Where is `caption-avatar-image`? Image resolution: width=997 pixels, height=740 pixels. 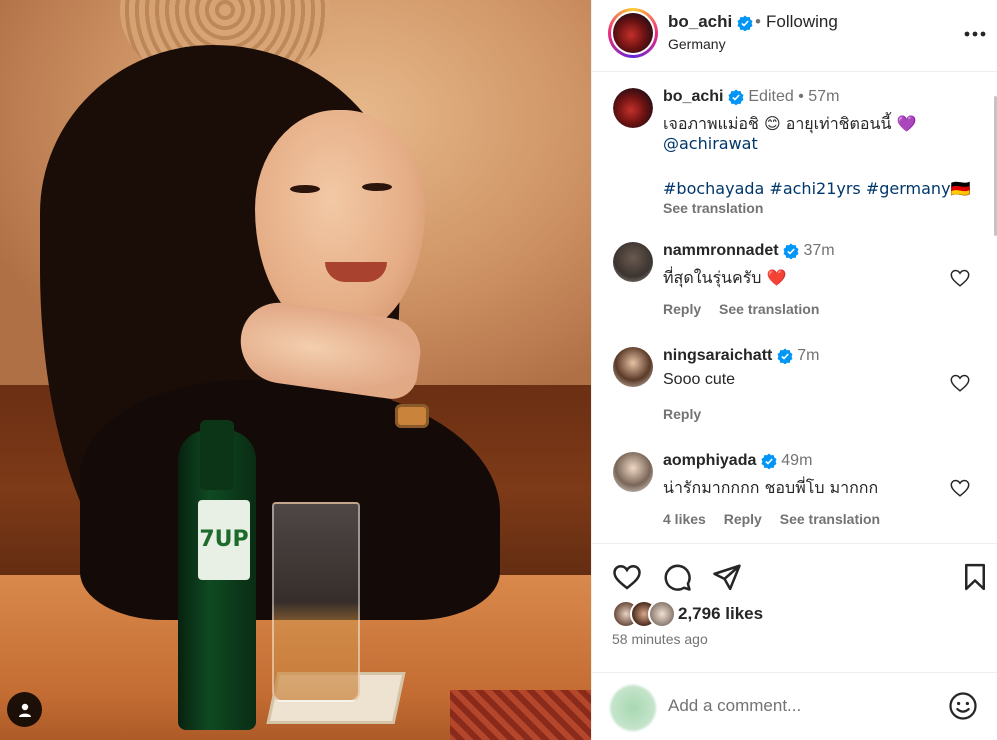 caption-avatar-image is located at coordinates (633, 108).